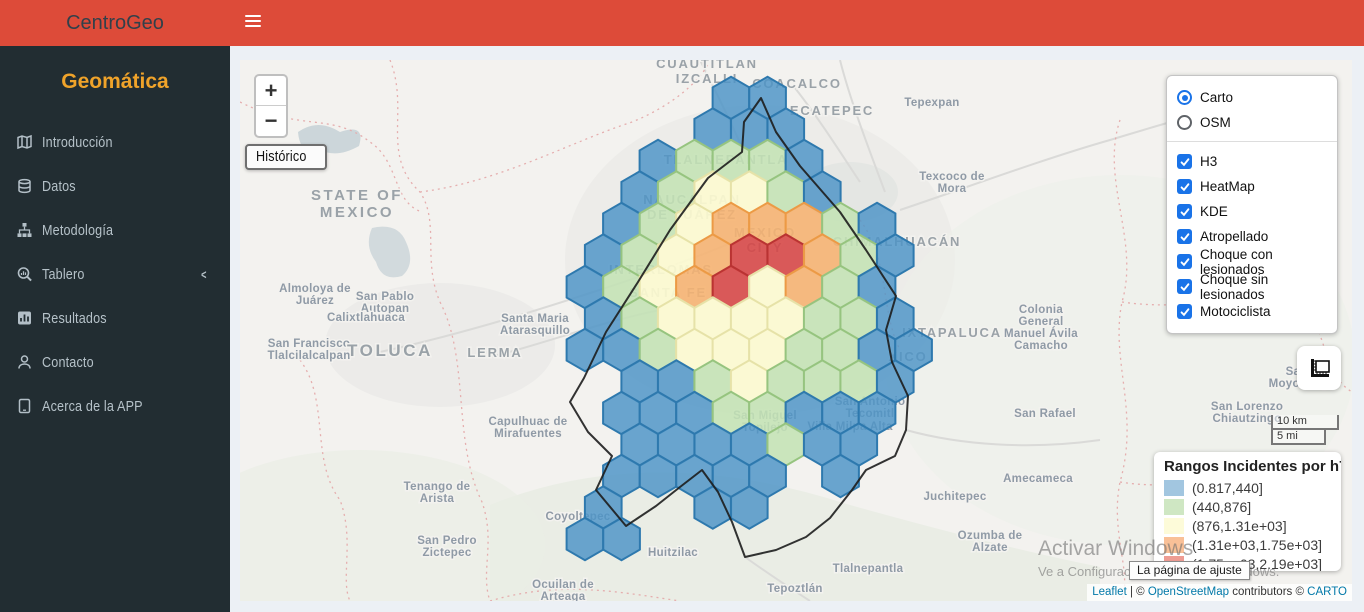  I want to click on scale-control: 10 km 5 mi, so click(1305, 430).